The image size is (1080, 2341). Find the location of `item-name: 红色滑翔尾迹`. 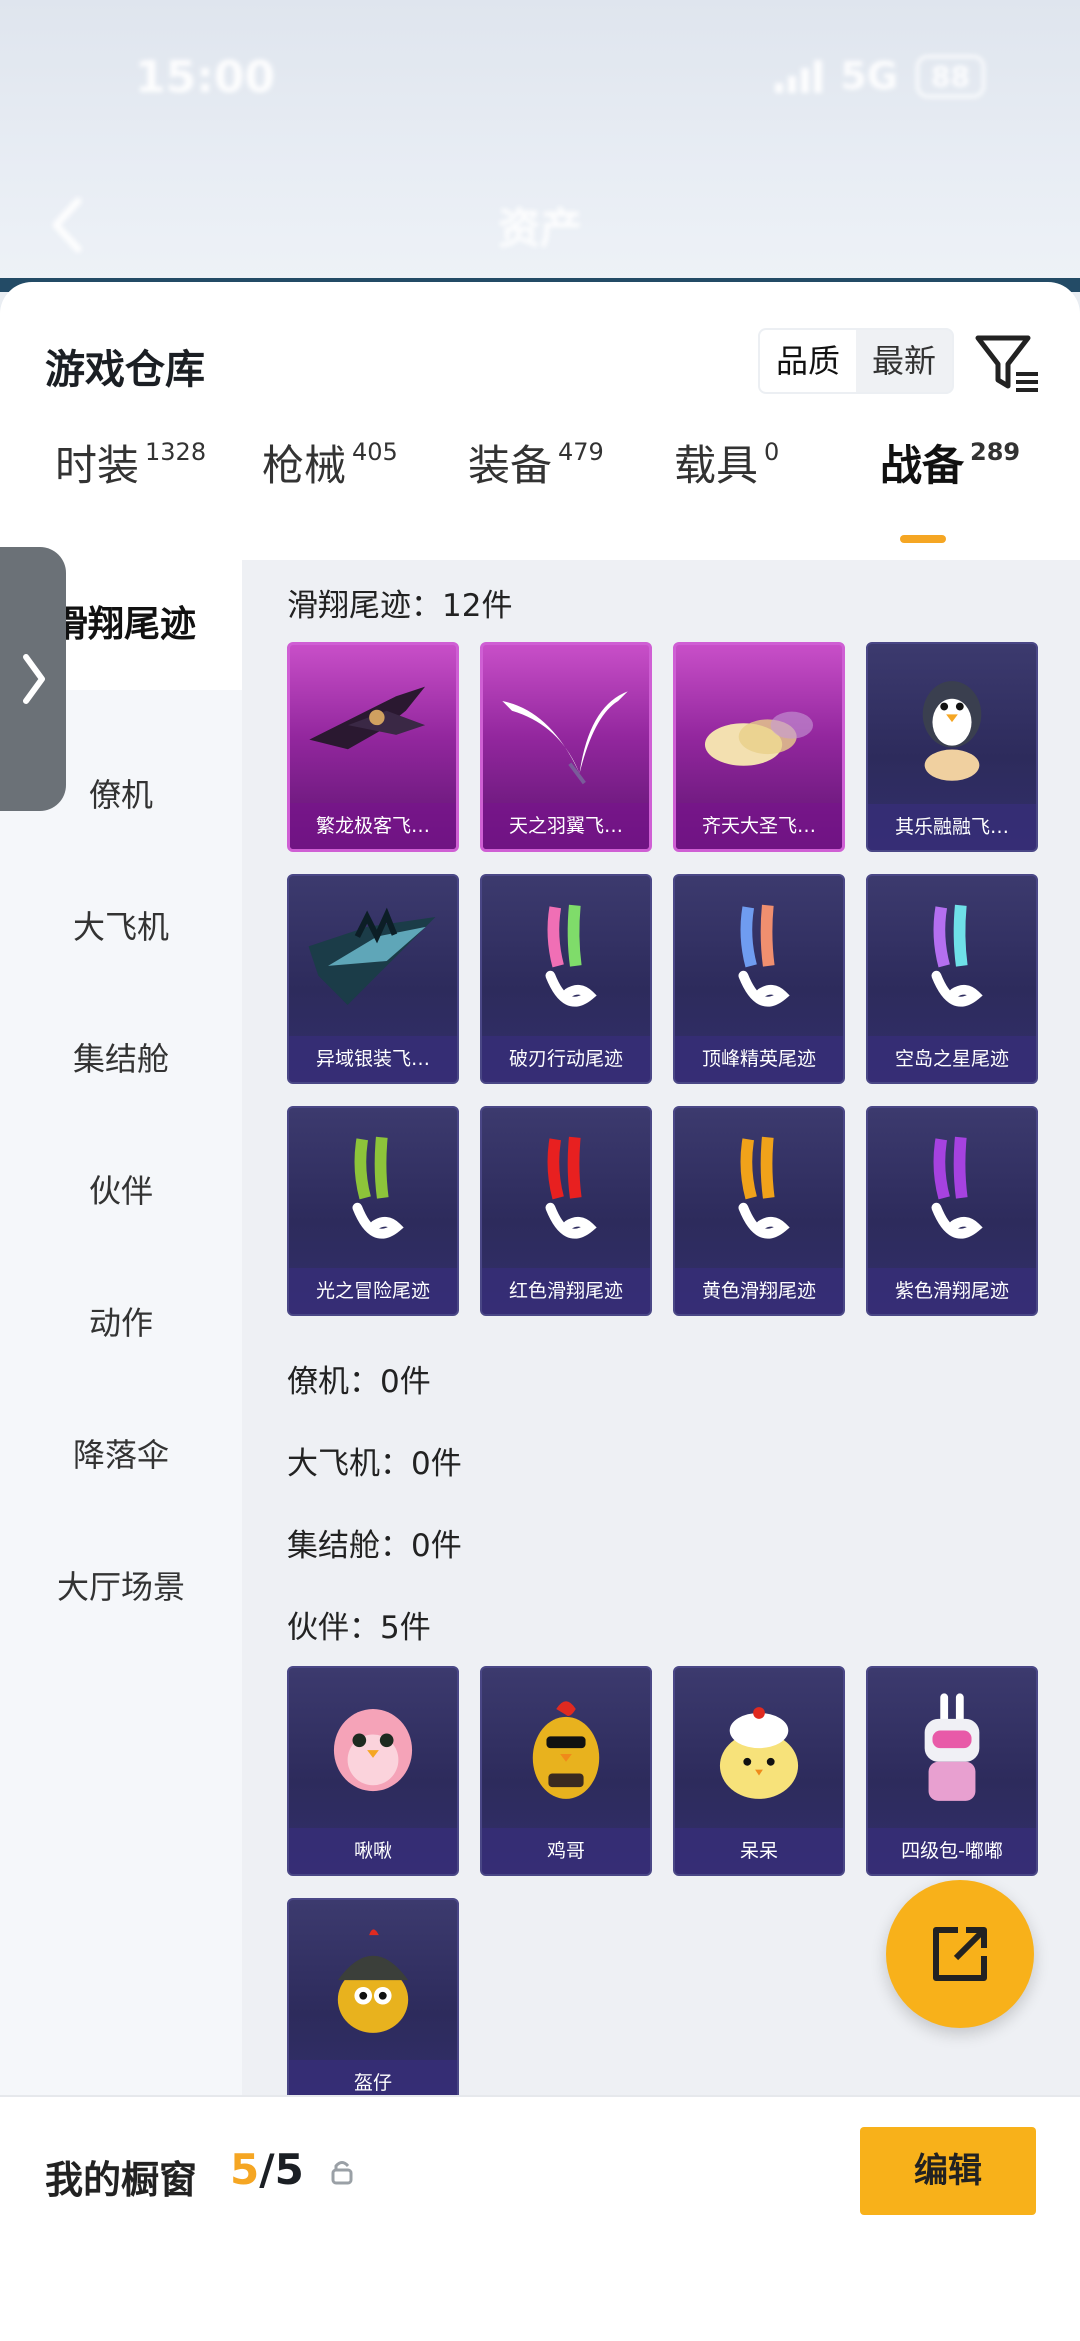

item-name: 红色滑翔尾迹 is located at coordinates (566, 1291).